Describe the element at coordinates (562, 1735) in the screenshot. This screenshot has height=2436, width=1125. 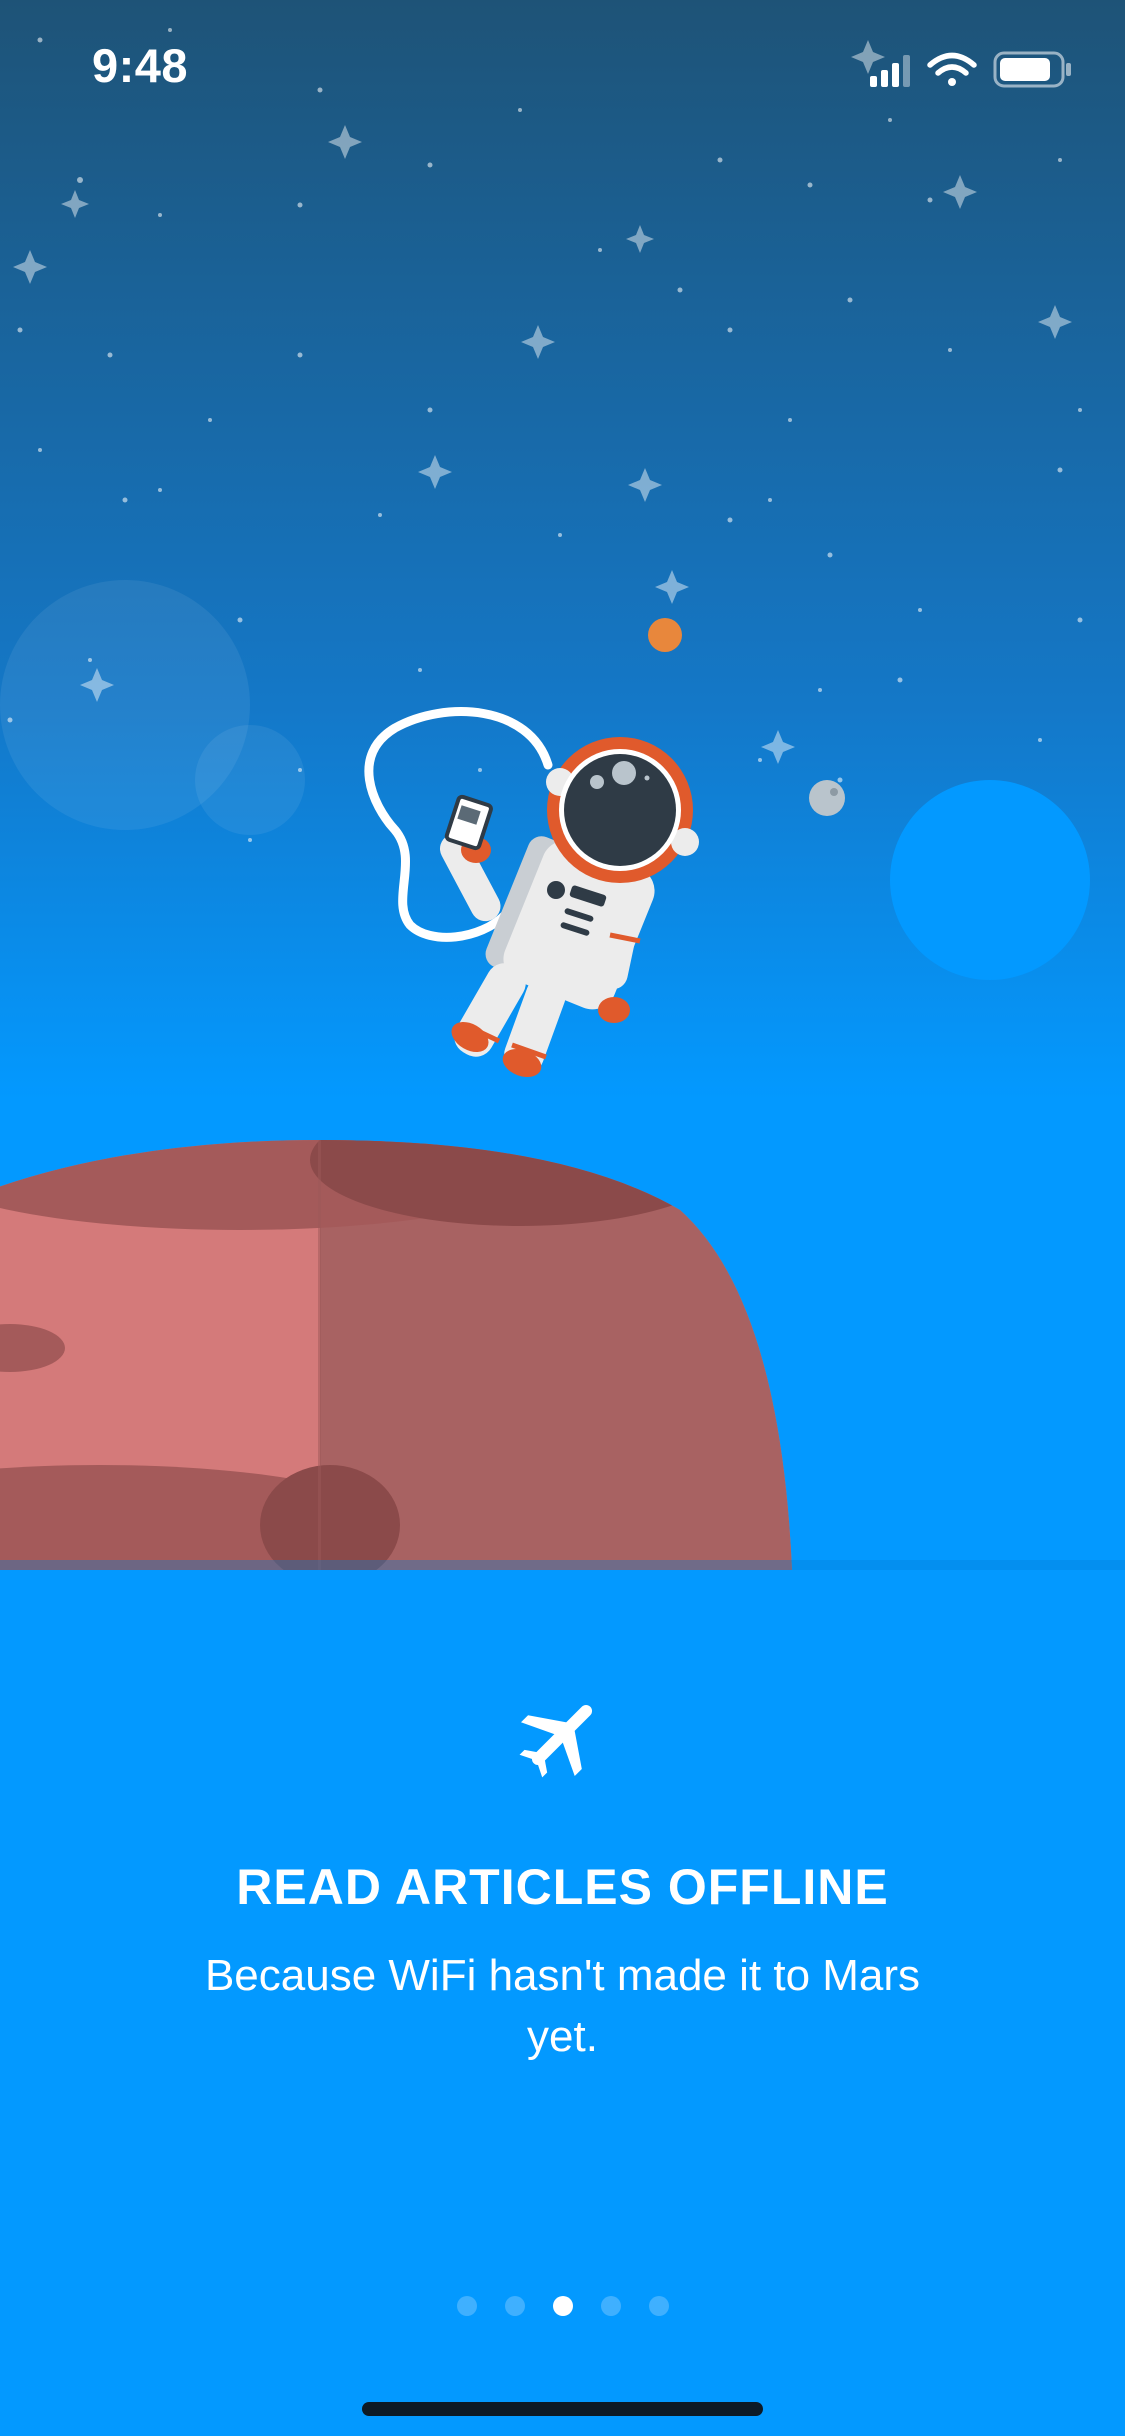
I see `airplane-icon` at that location.